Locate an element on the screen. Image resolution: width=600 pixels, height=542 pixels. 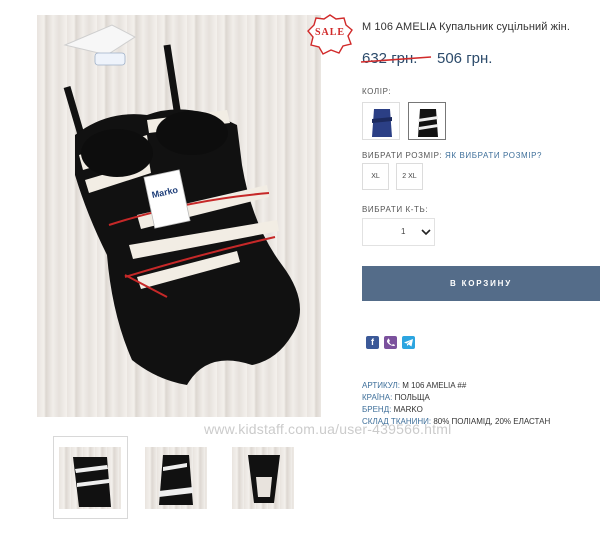
spec-brand: БРЕНД: MARKO is located at coordinates (392, 409).